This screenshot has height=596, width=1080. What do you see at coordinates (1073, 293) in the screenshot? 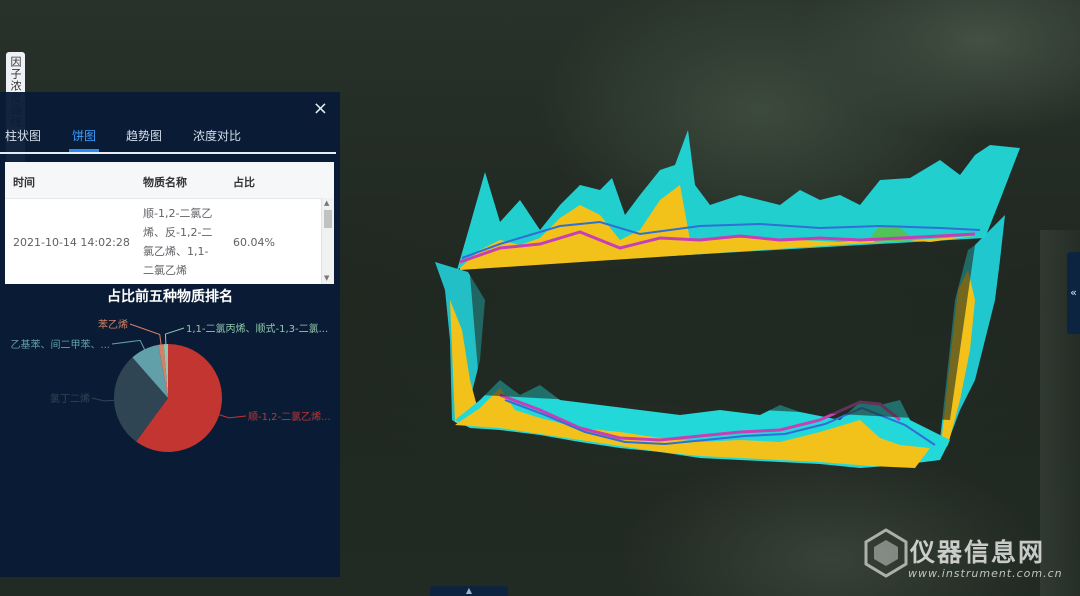
I see `collapse-right-icon: «` at bounding box center [1073, 293].